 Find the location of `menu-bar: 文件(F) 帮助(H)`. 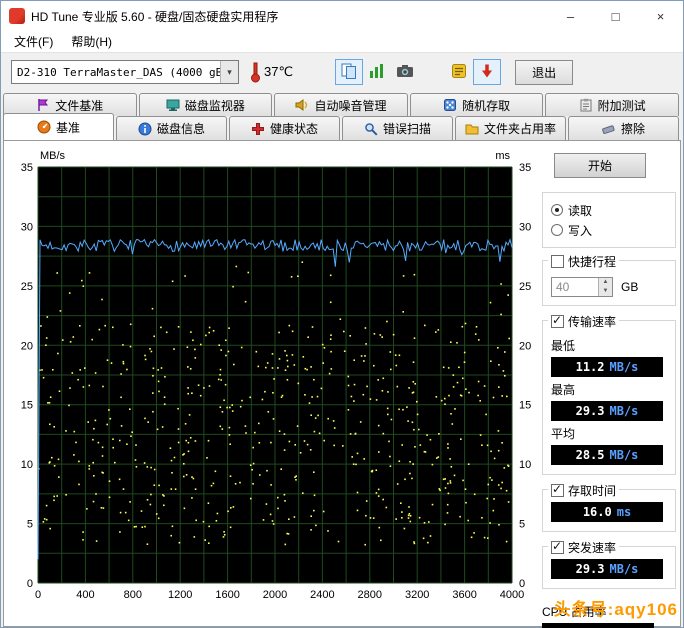

menu-bar: 文件(F) 帮助(H) is located at coordinates (342, 42).